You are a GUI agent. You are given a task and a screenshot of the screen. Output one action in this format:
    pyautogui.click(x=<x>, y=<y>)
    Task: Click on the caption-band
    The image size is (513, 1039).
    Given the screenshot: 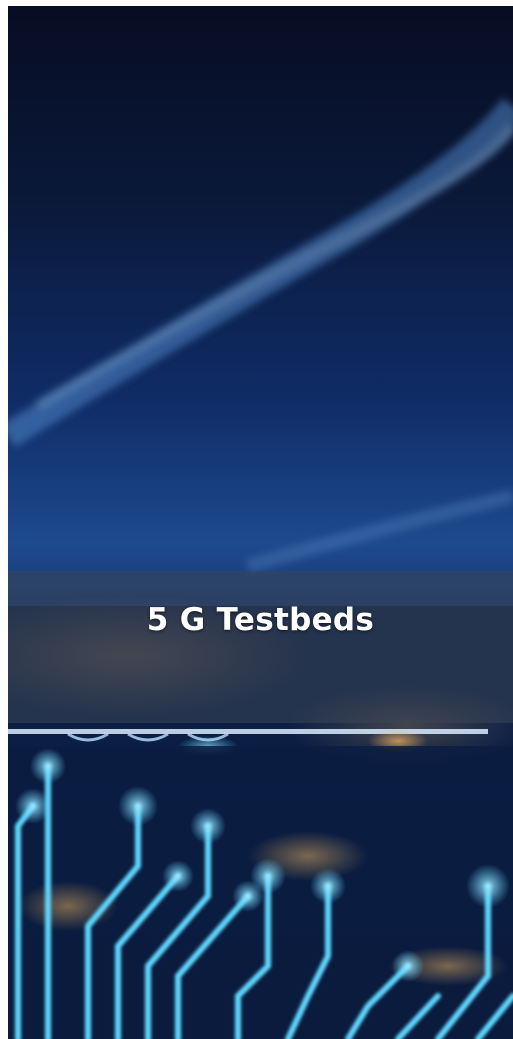 What is the action you would take?
    pyautogui.click(x=260, y=647)
    